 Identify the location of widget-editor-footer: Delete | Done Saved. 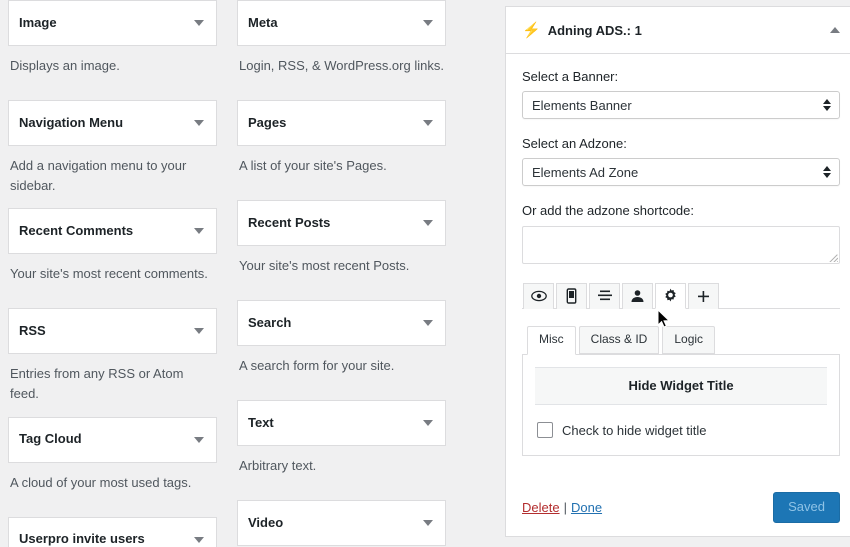
(678, 508).